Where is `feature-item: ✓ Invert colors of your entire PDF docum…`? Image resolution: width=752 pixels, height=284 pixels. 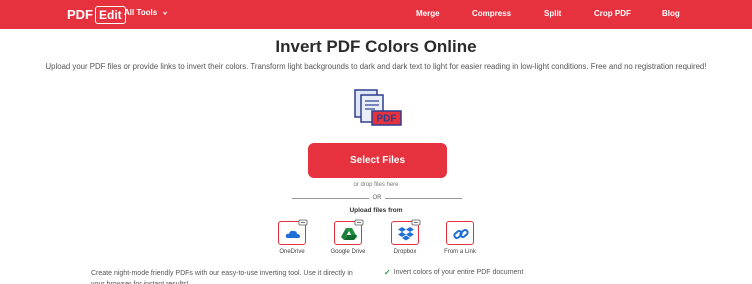
feature-item: ✓ Invert colors of your entire PDF docum… is located at coordinates (453, 272).